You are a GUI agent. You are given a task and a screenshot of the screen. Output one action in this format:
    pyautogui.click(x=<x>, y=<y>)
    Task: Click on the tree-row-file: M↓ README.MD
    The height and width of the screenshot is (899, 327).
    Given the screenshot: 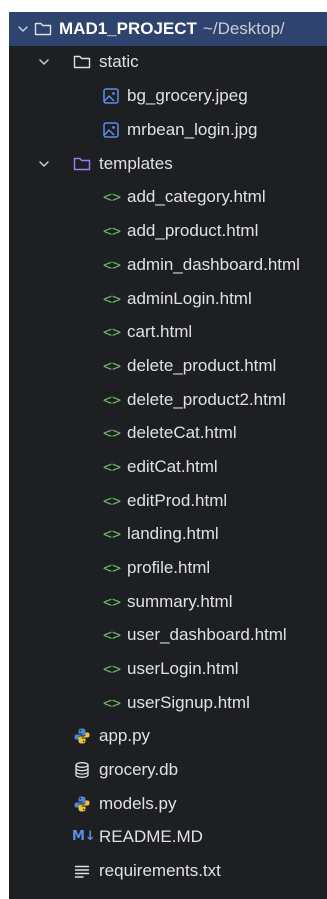 What is the action you would take?
    pyautogui.click(x=168, y=837)
    